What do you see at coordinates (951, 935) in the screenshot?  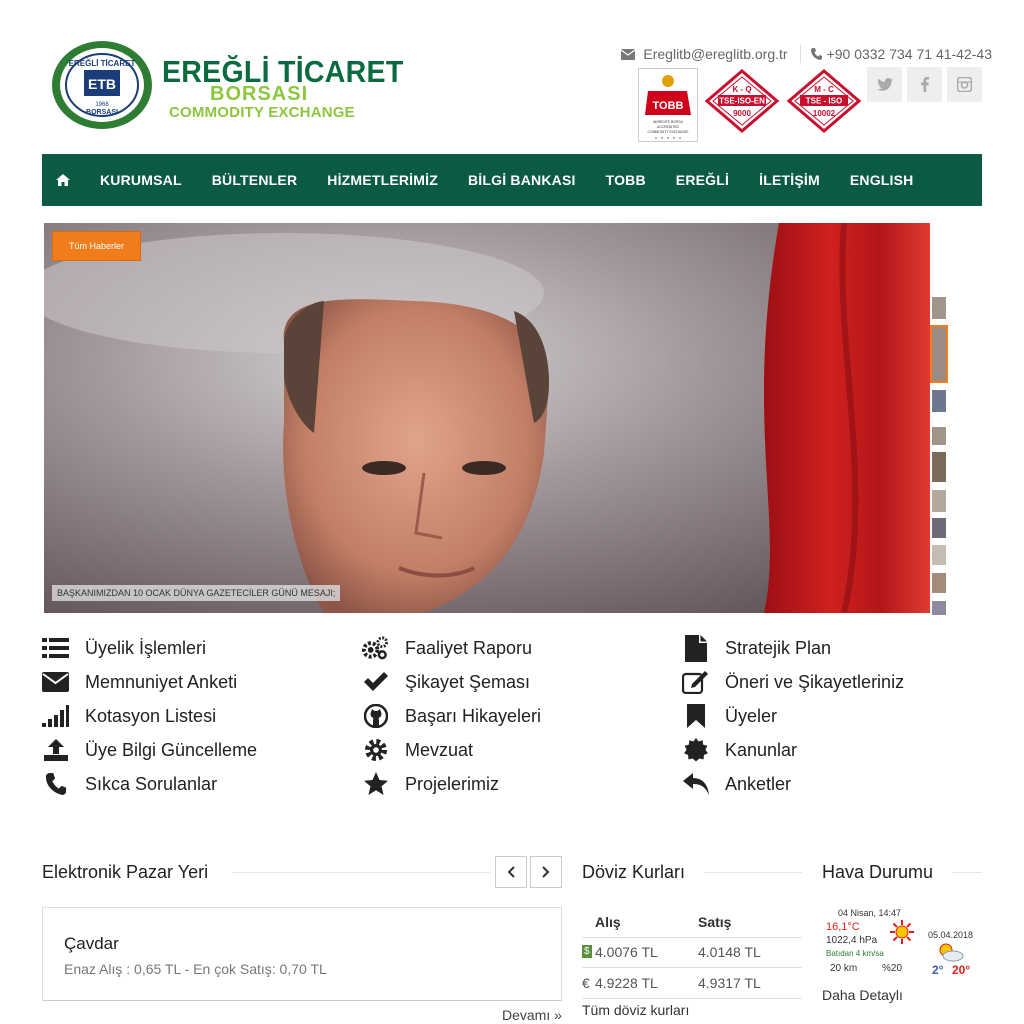 I see `weather-next-date: 05.04.2018` at bounding box center [951, 935].